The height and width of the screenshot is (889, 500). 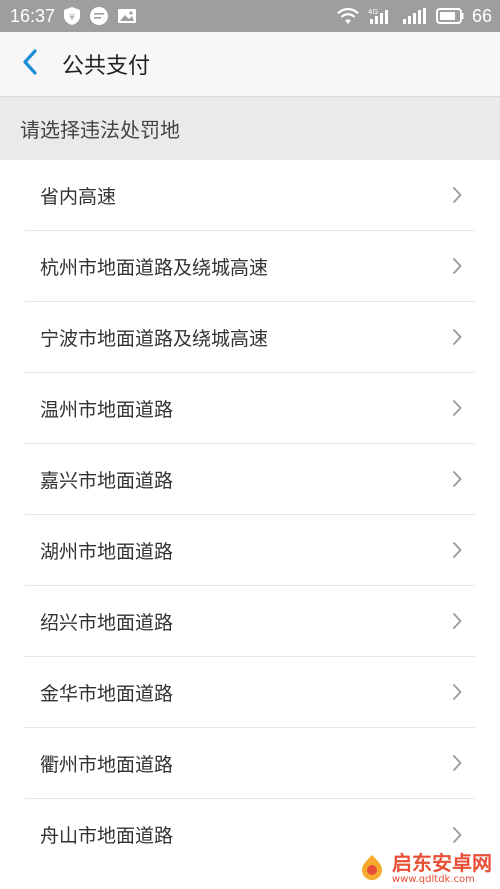 What do you see at coordinates (127, 16) in the screenshot?
I see `image-icon` at bounding box center [127, 16].